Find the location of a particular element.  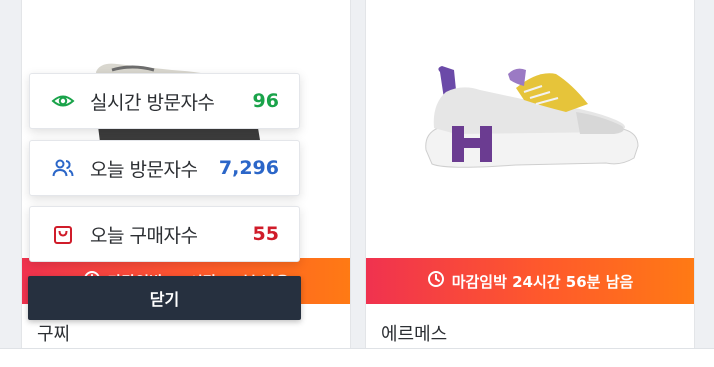

stat-label: 오늘 방문자수 is located at coordinates (144, 169).